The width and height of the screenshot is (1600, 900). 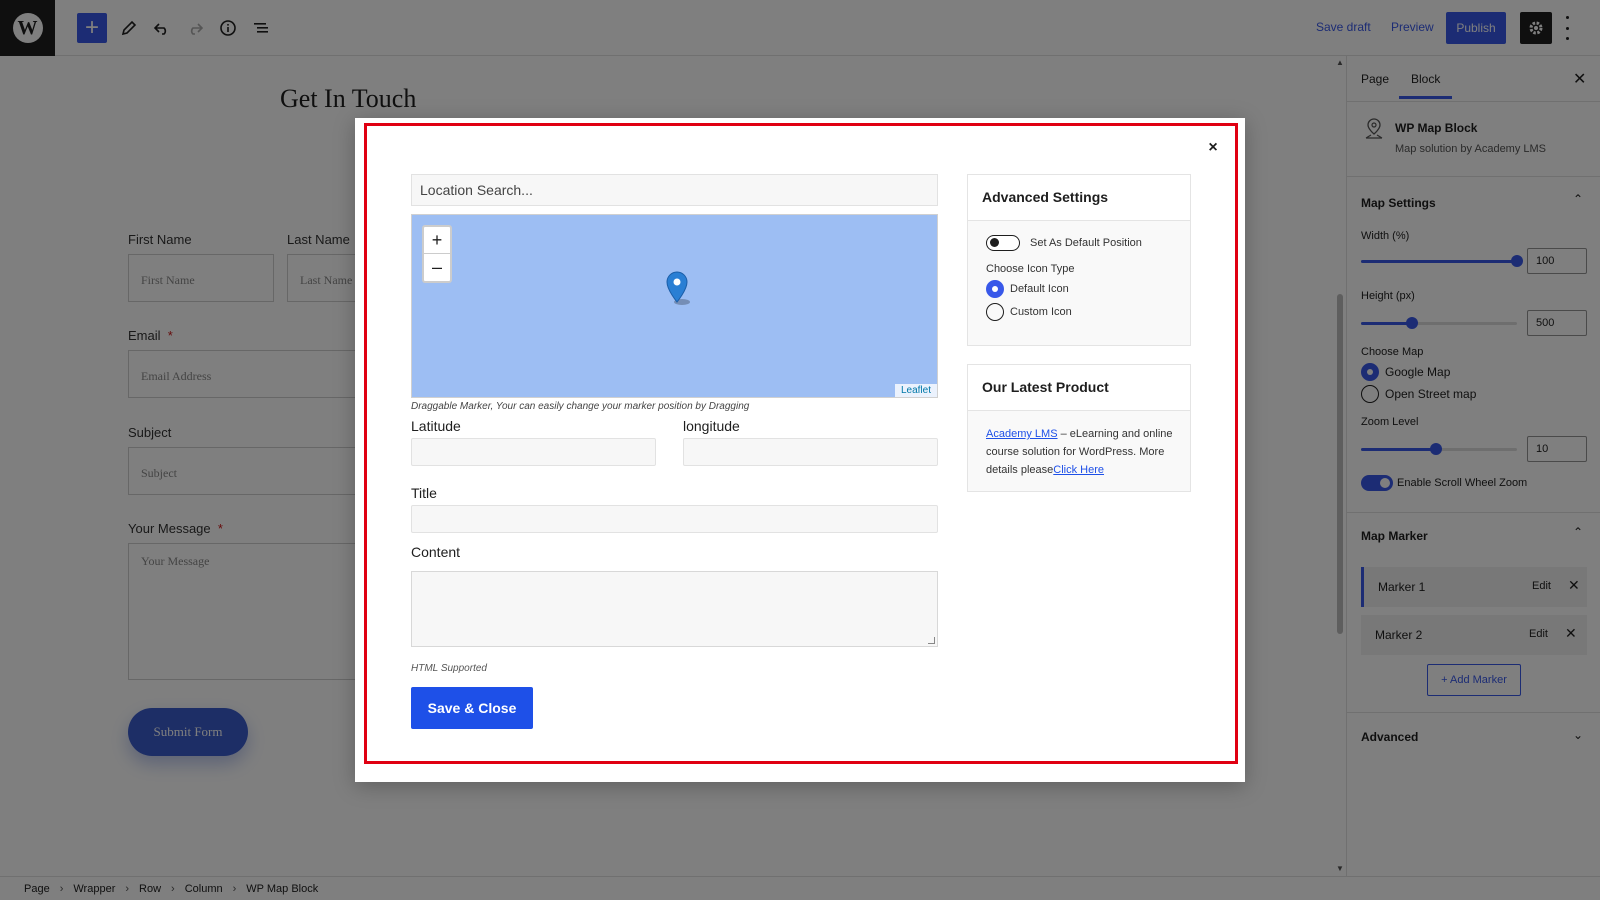 What do you see at coordinates (810, 452) in the screenshot?
I see `longitude-input` at bounding box center [810, 452].